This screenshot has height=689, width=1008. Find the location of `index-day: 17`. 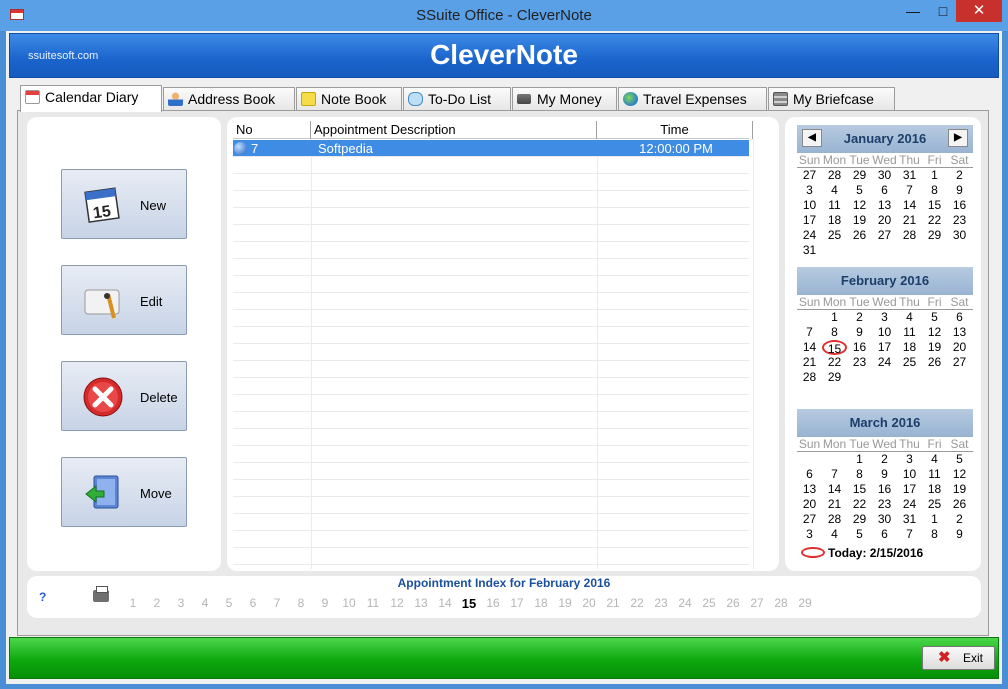

index-day: 17 is located at coordinates (517, 603).